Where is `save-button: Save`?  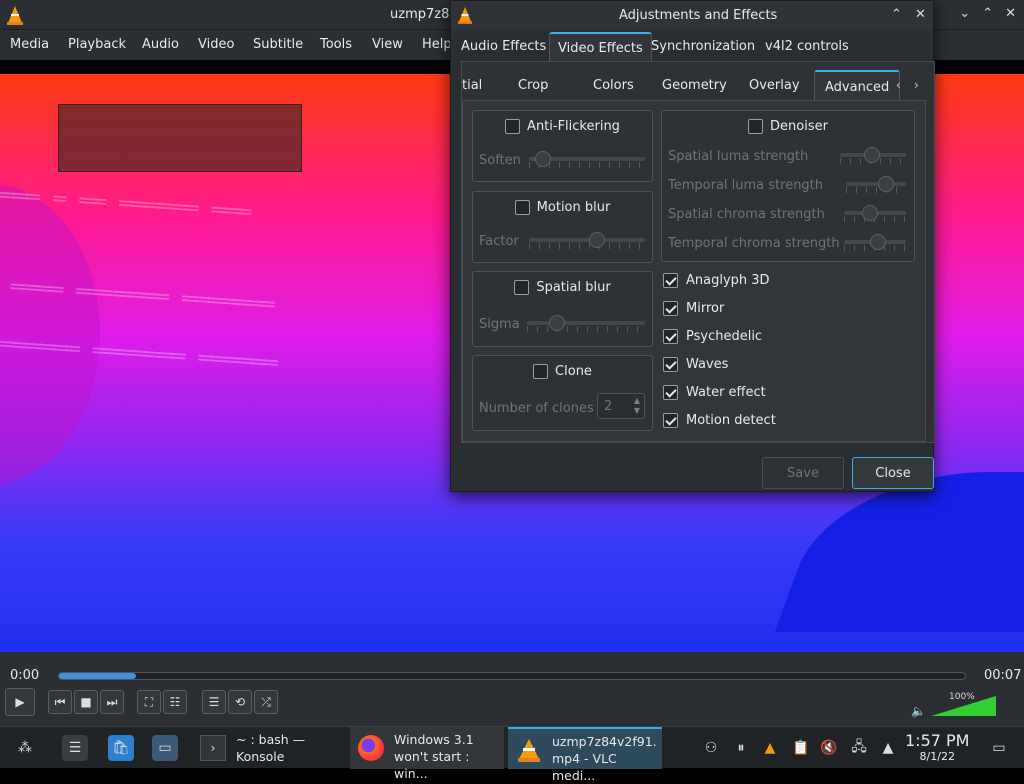 save-button: Save is located at coordinates (803, 473).